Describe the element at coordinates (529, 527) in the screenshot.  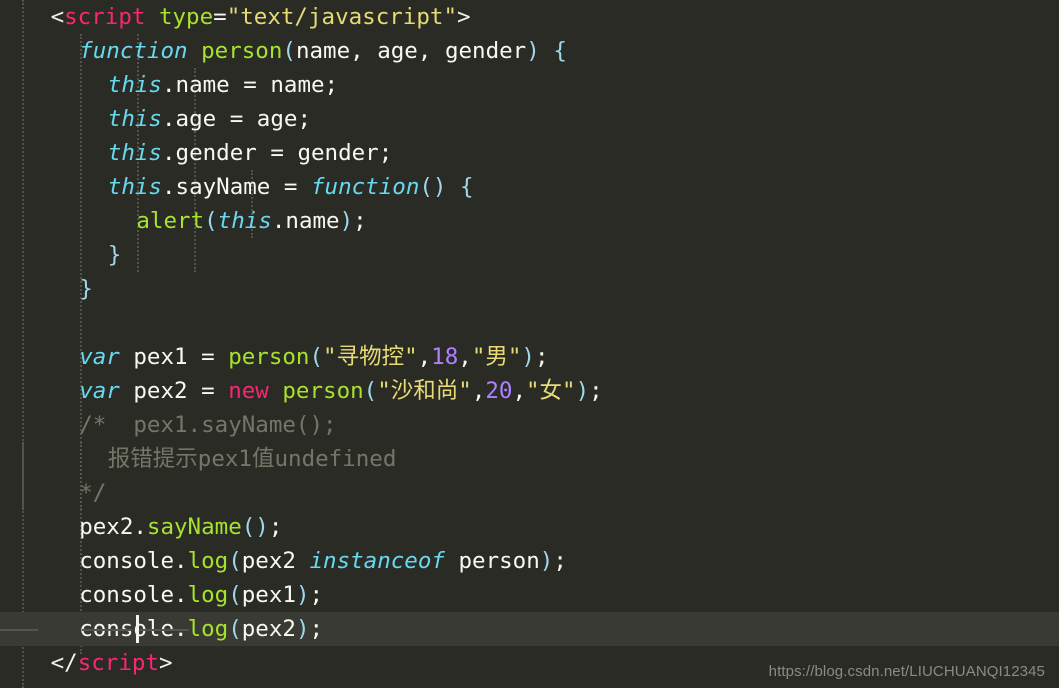
I see `code-line: pex2.sayName();` at that location.